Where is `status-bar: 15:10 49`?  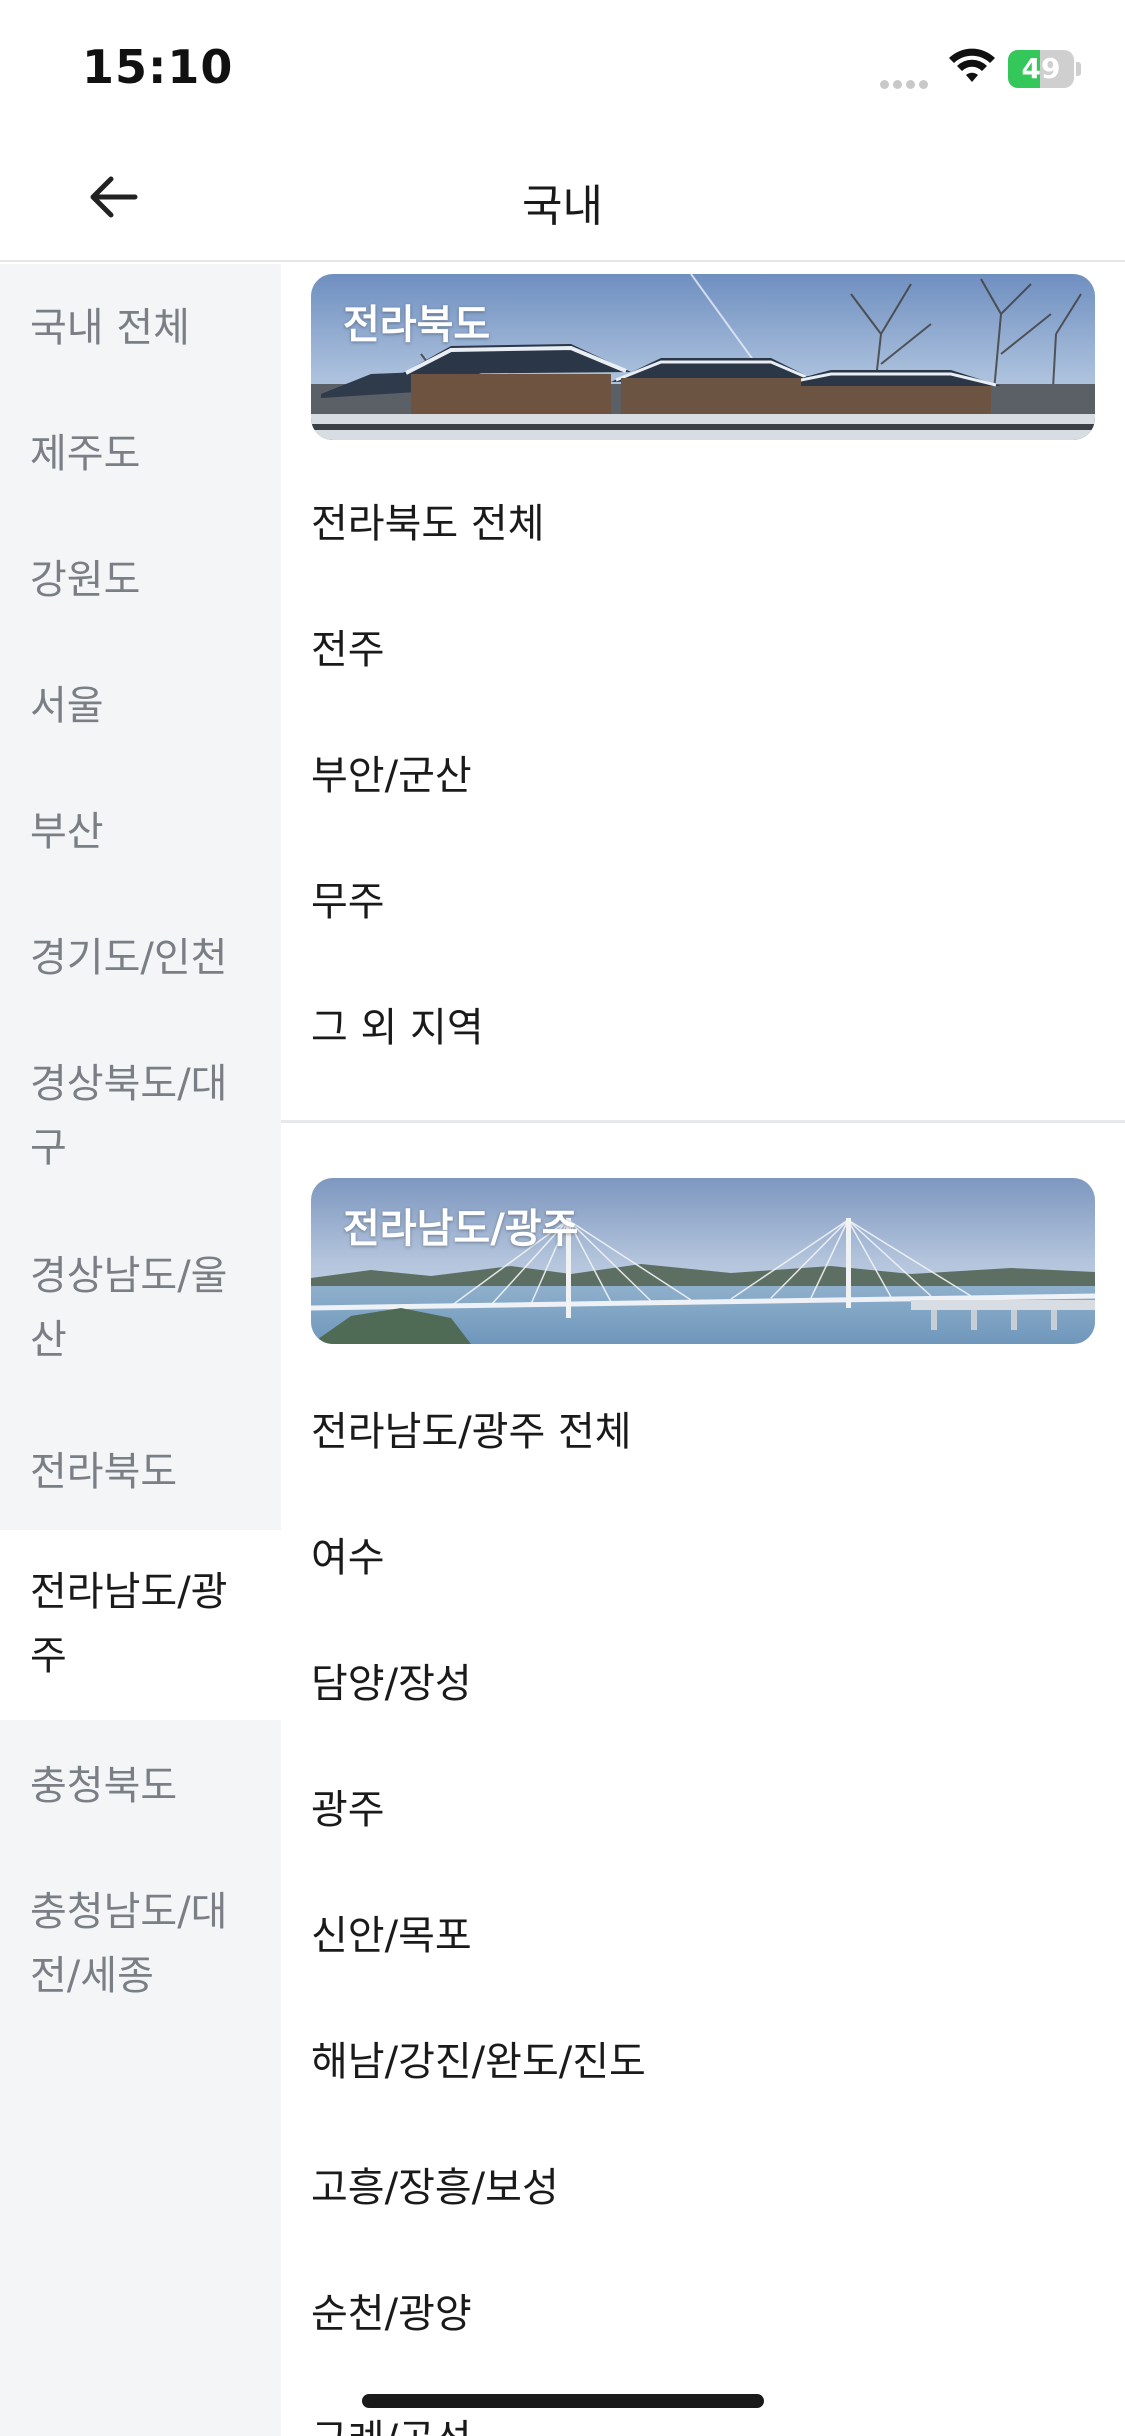 status-bar: 15:10 49 is located at coordinates (562, 66).